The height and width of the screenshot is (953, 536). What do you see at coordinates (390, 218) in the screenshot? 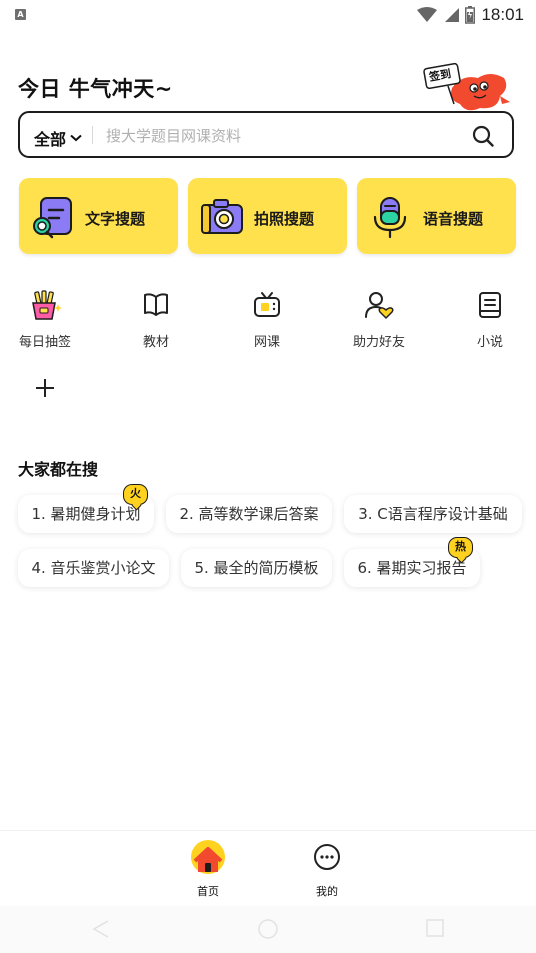
I see `microphone-icon` at bounding box center [390, 218].